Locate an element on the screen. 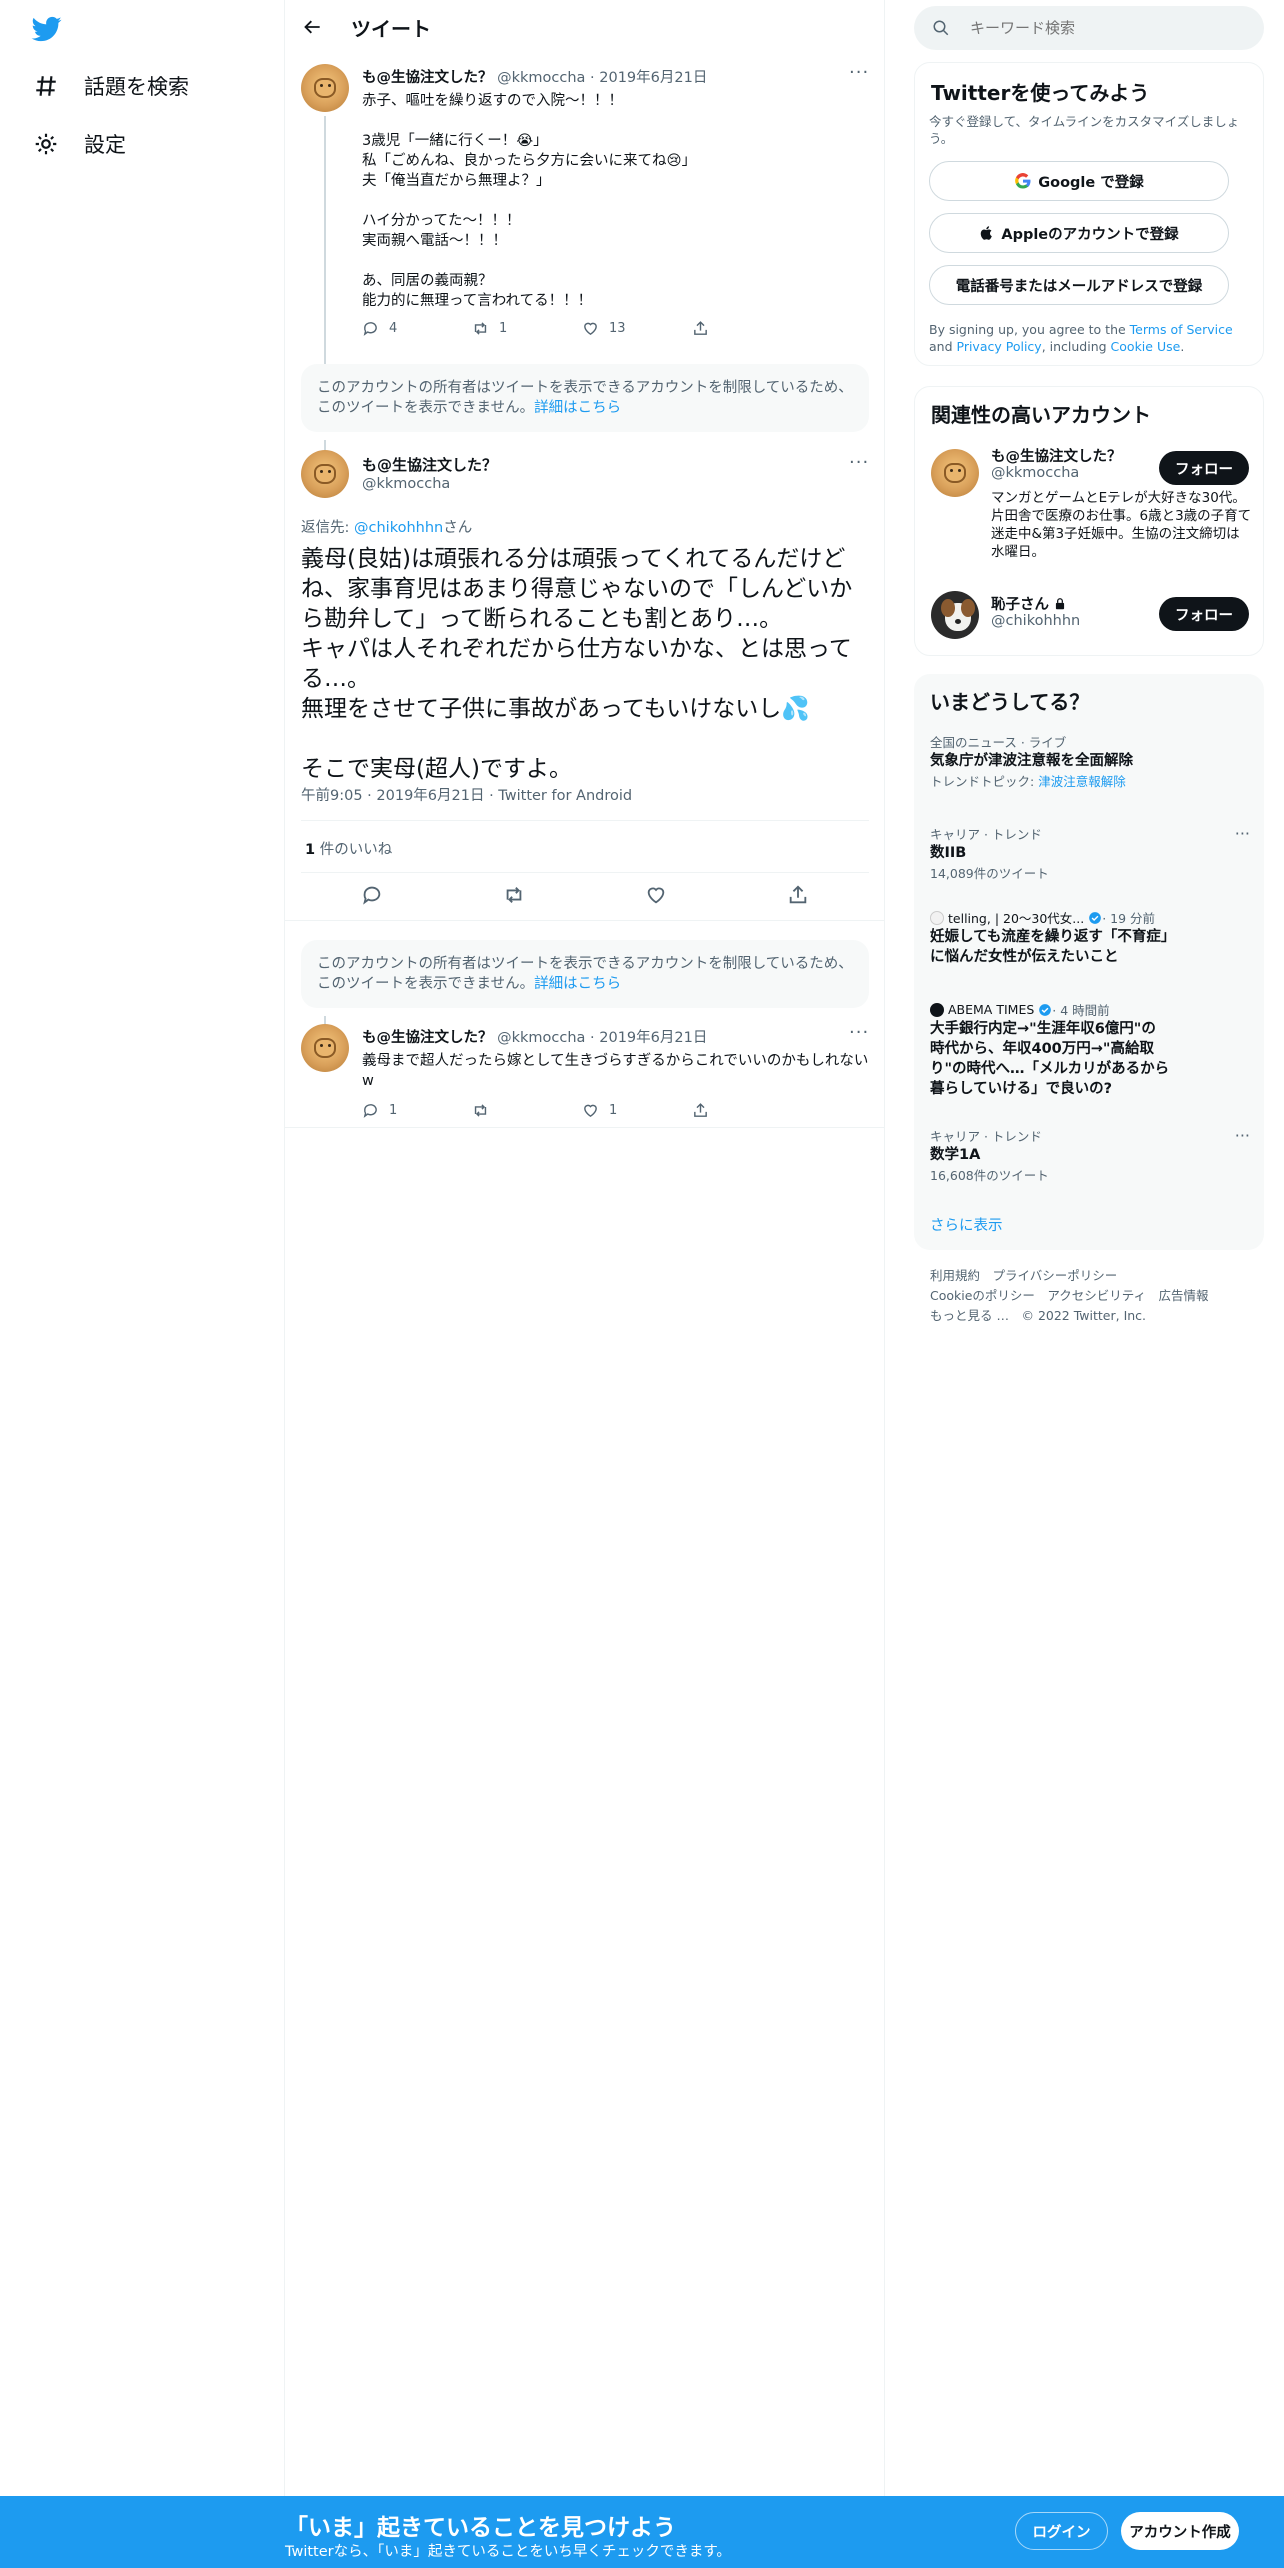 The image size is (1284, 2568). login-button: ログイン is located at coordinates (1061, 2531).